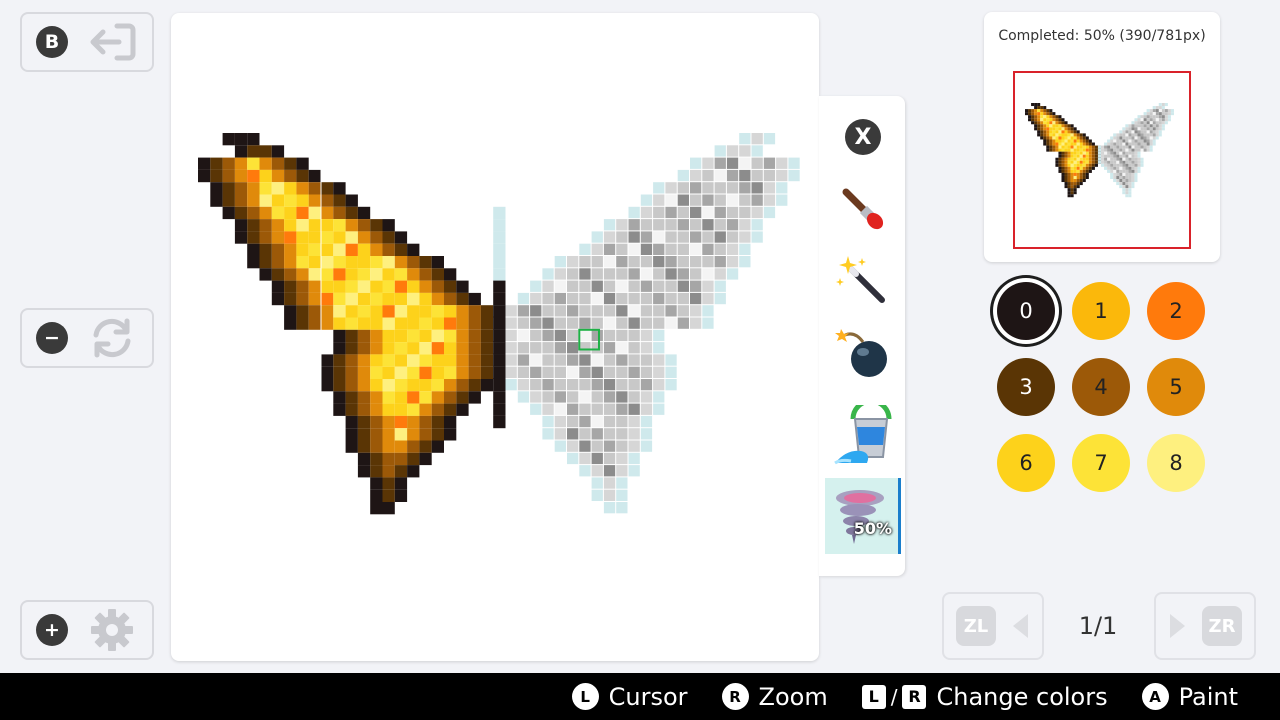  What do you see at coordinates (1026, 387) in the screenshot?
I see `color-swatch-3: 3` at bounding box center [1026, 387].